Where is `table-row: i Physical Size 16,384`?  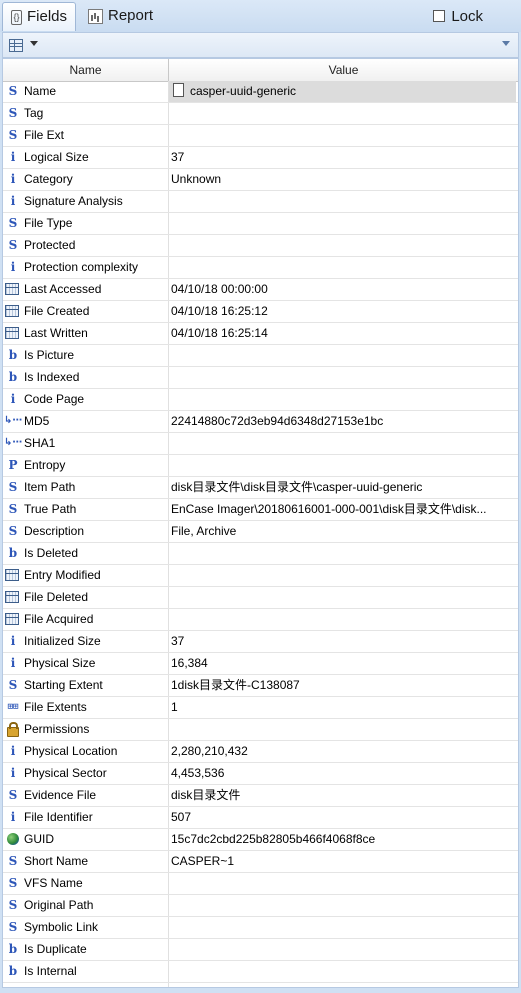 table-row: i Physical Size 16,384 is located at coordinates (260, 664).